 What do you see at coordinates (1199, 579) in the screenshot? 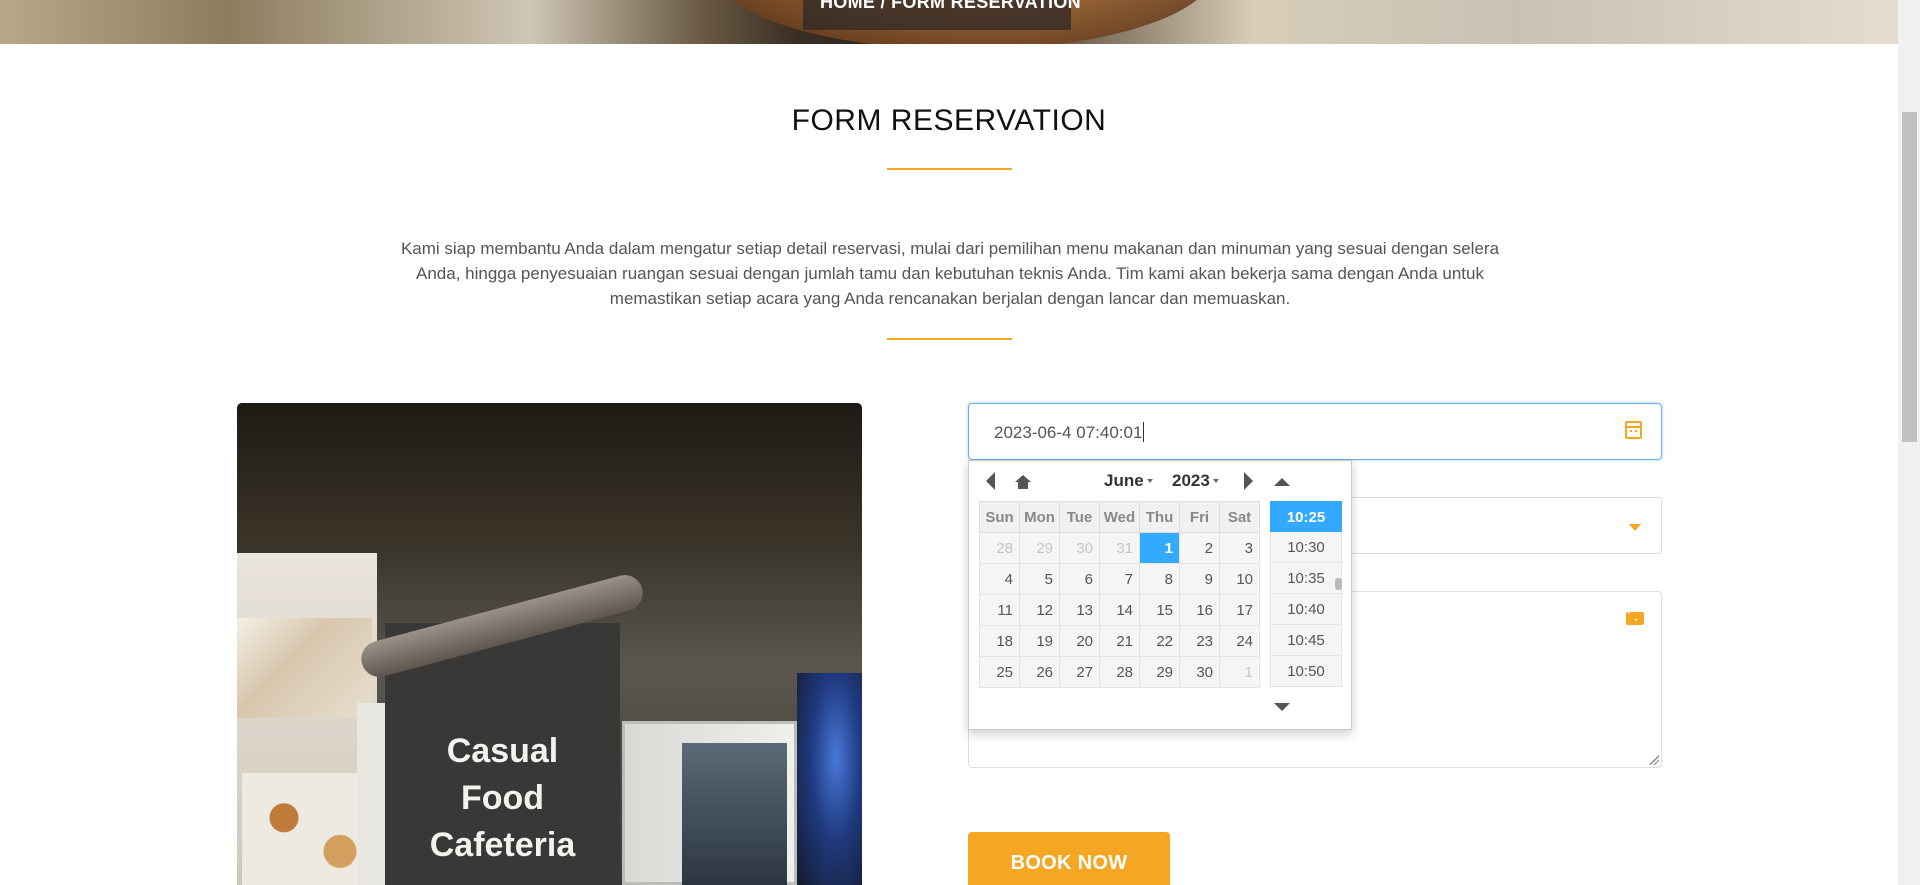
I see `calendar-day: 9` at bounding box center [1199, 579].